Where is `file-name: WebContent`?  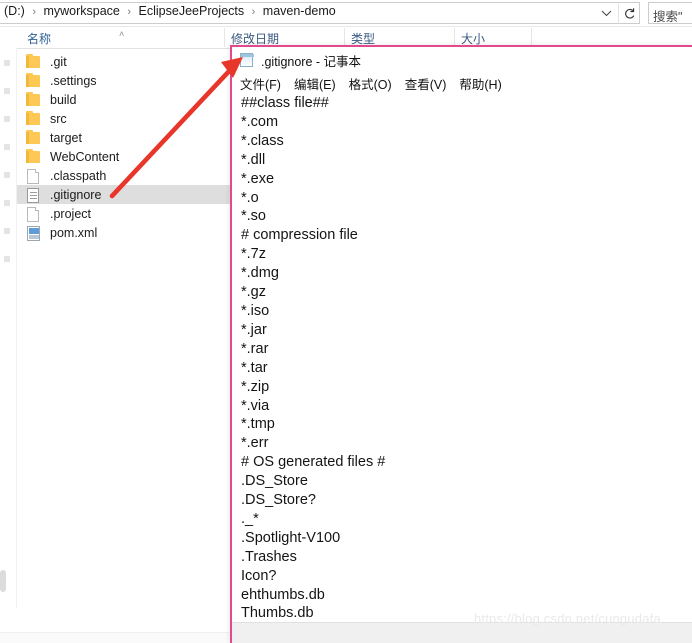 file-name: WebContent is located at coordinates (85, 156).